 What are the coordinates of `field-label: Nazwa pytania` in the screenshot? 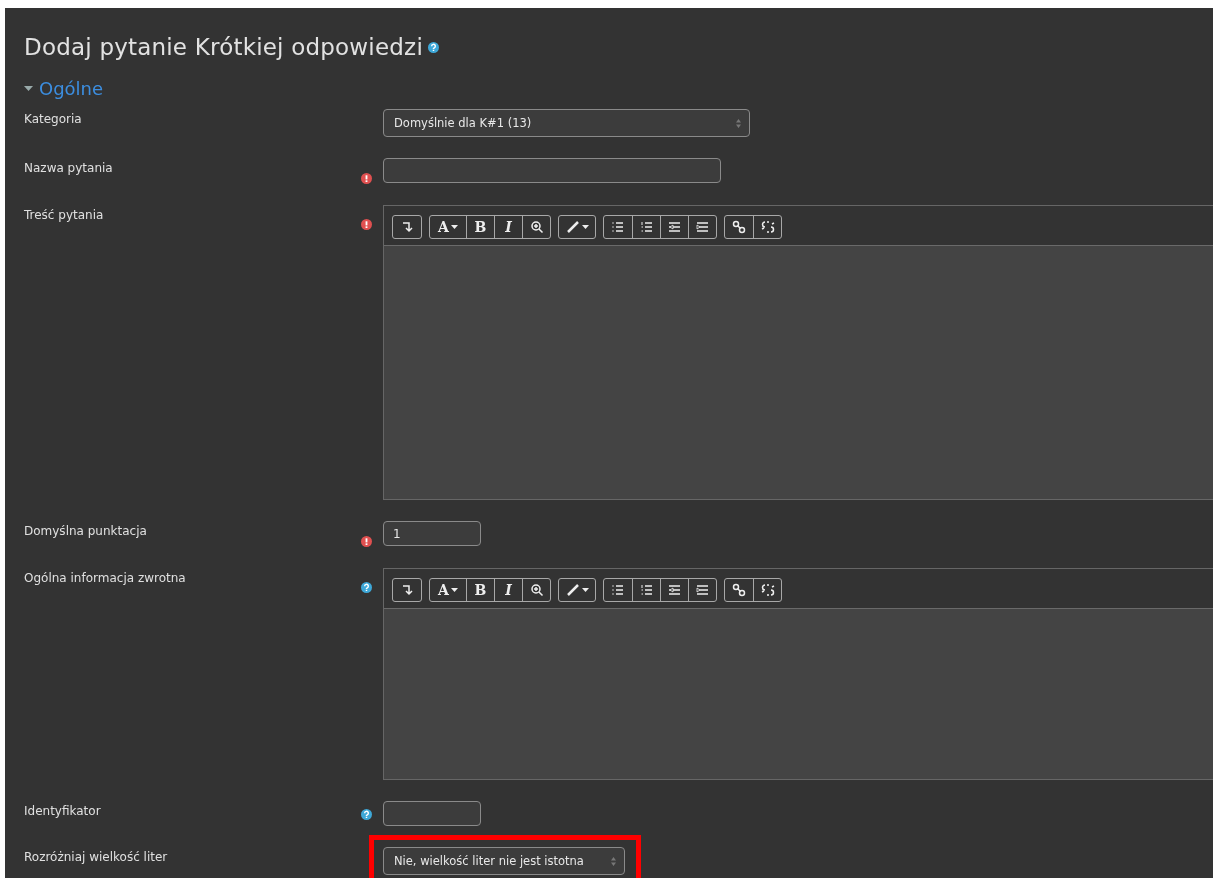 It's located at (69, 167).